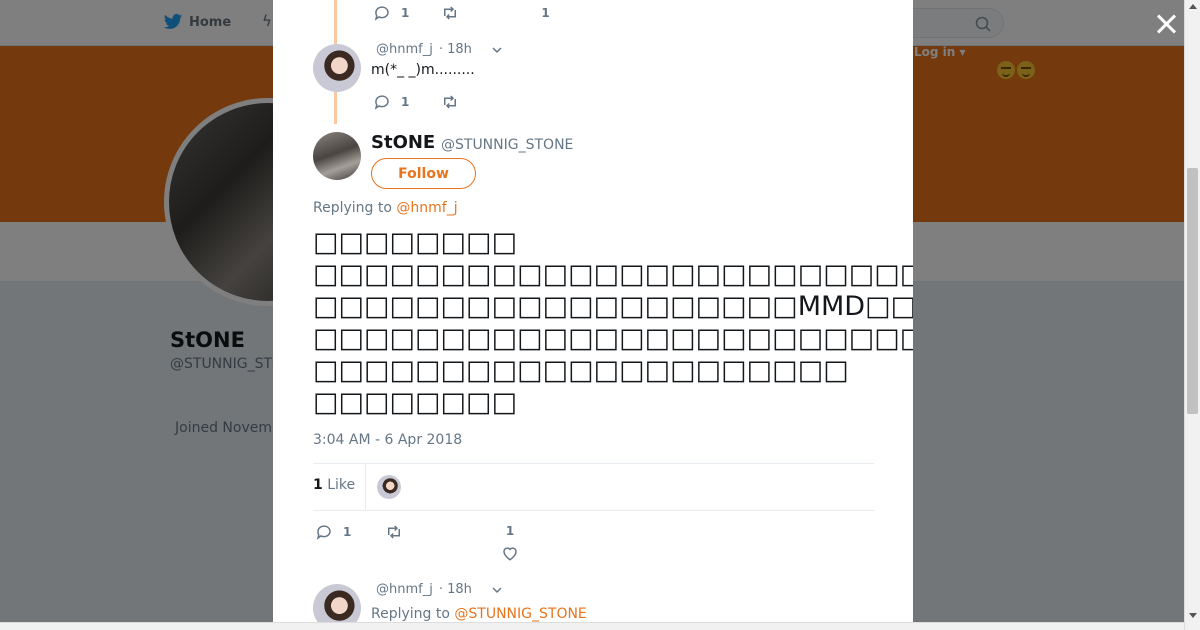 The image size is (1200, 630). Describe the element at coordinates (426, 208) in the screenshot. I see `replying-to-link: @hnmf_j` at that location.